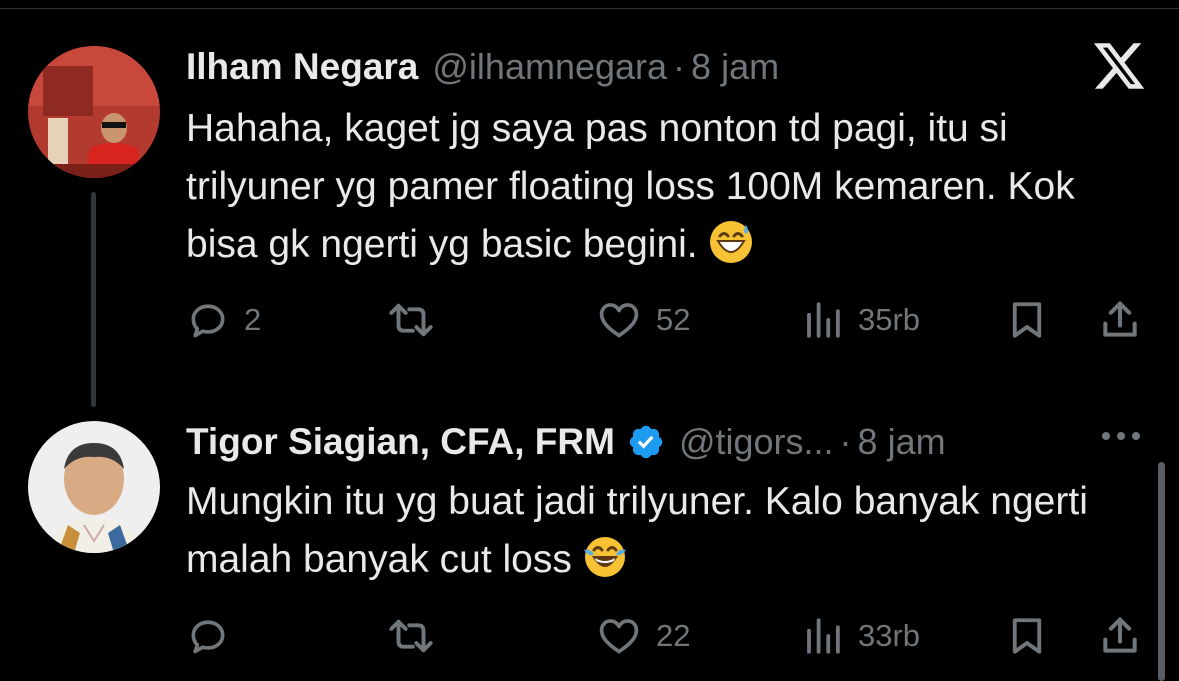 This screenshot has height=681, width=1179. I want to click on author-name: Ilham Negara, so click(302, 67).